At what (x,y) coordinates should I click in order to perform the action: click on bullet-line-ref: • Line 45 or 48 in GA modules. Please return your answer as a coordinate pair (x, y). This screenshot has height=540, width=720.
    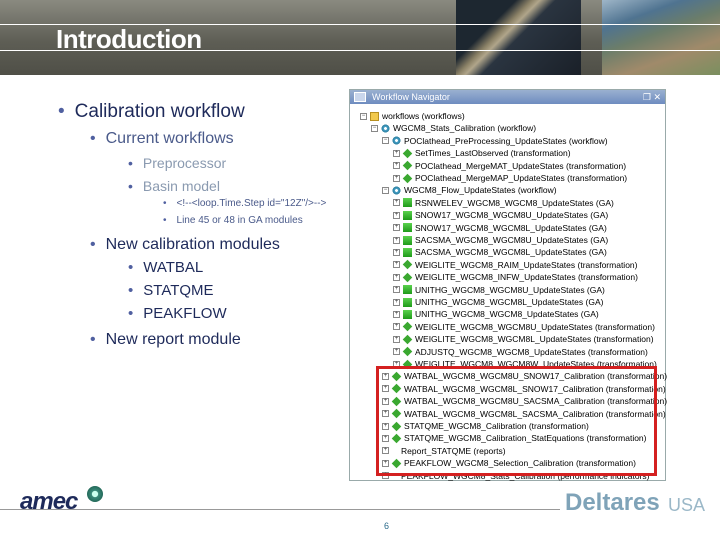
    Looking at the image, I should click on (233, 220).